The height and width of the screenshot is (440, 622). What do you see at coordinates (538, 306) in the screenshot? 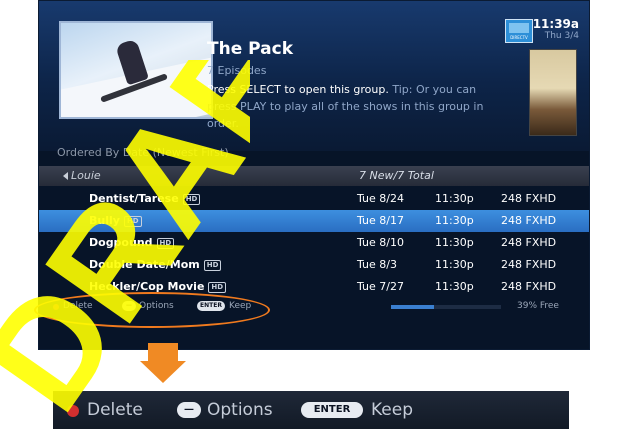
I see `disk-free-text: 39% Free` at bounding box center [538, 306].